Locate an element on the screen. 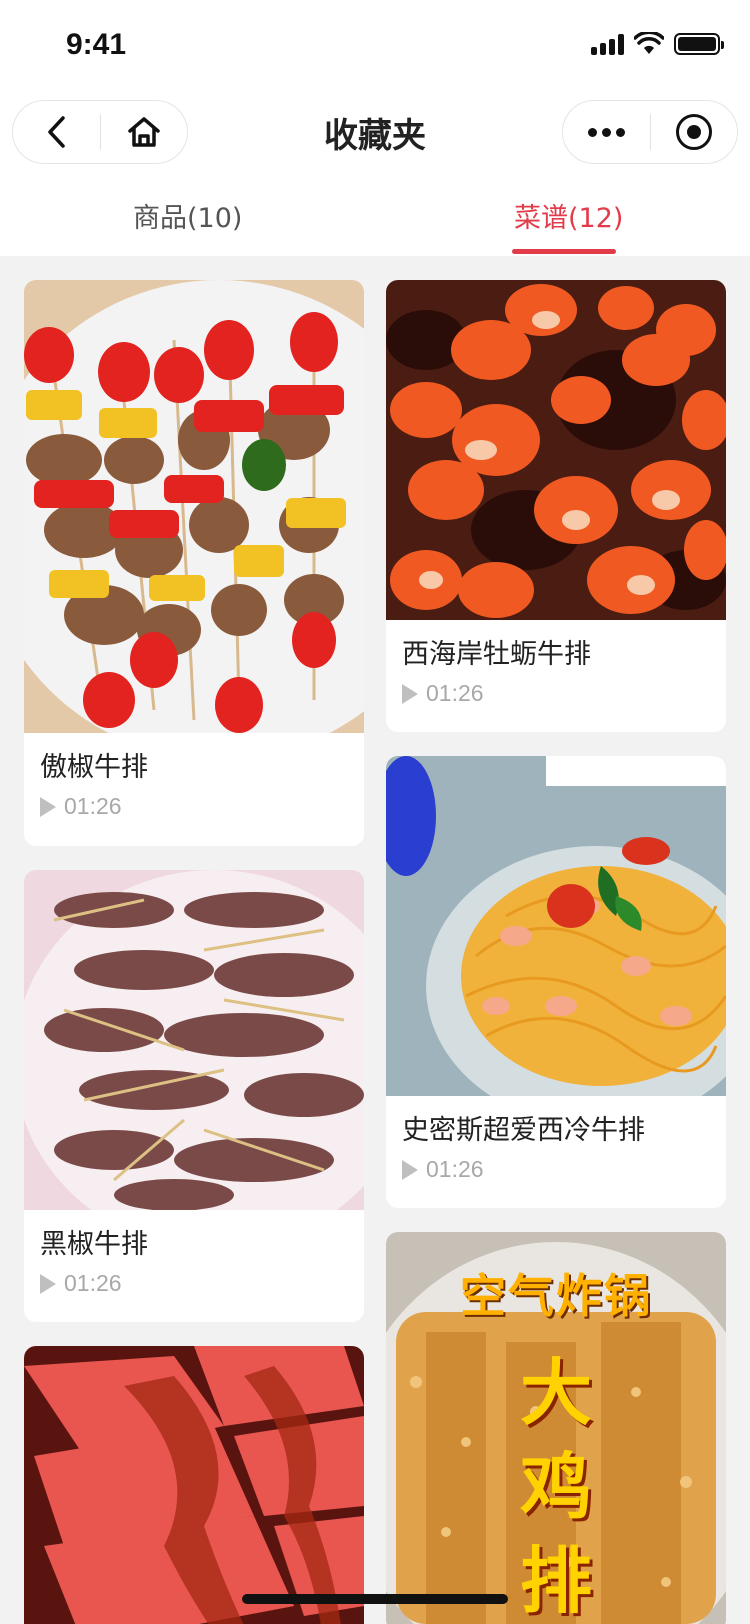 The width and height of the screenshot is (750, 1624). home-indicator is located at coordinates (375, 1599).